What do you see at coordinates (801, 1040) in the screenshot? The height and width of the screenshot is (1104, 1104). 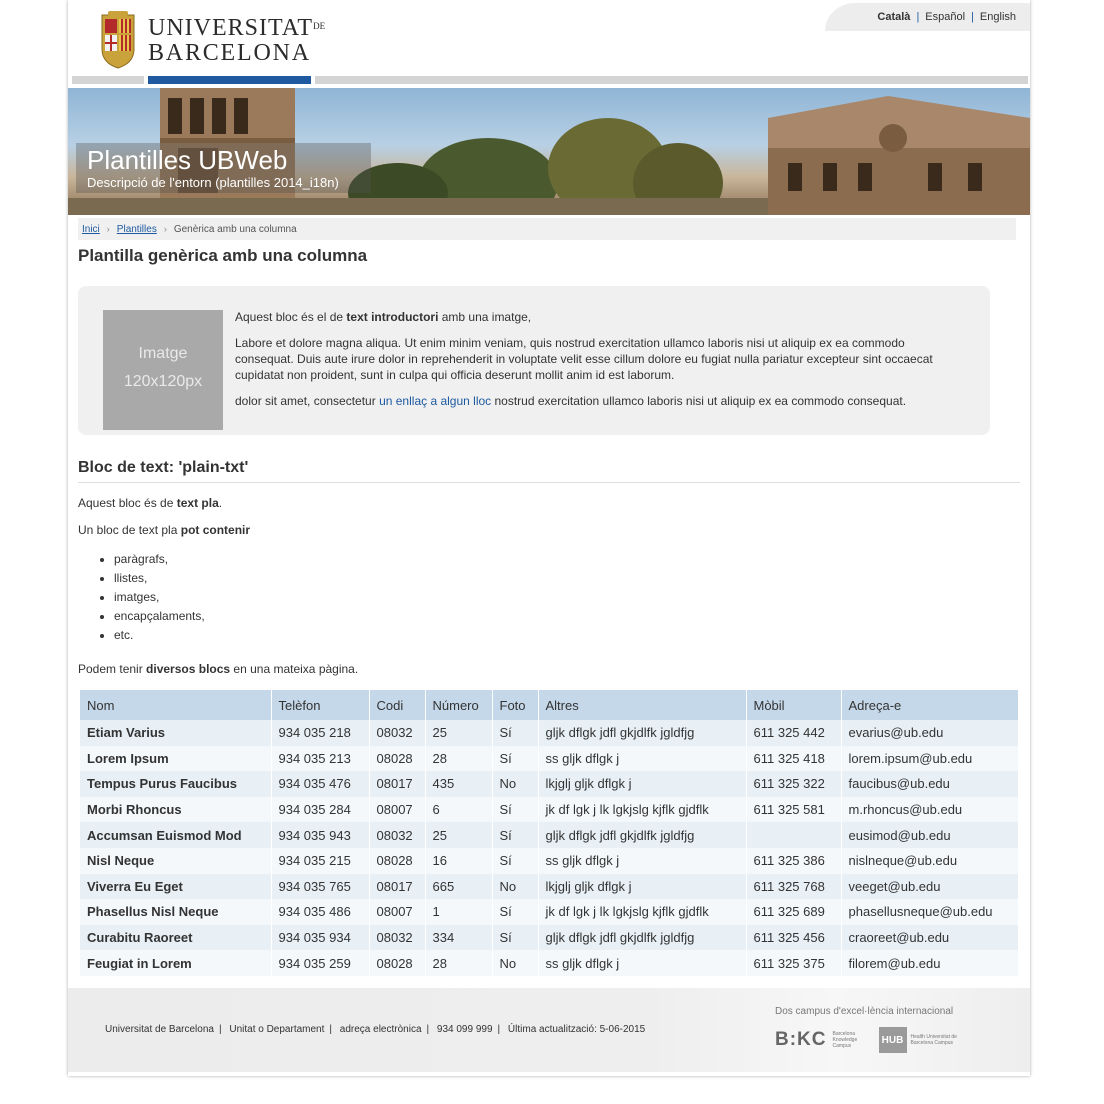 I see `bkc-logo: B:KC` at bounding box center [801, 1040].